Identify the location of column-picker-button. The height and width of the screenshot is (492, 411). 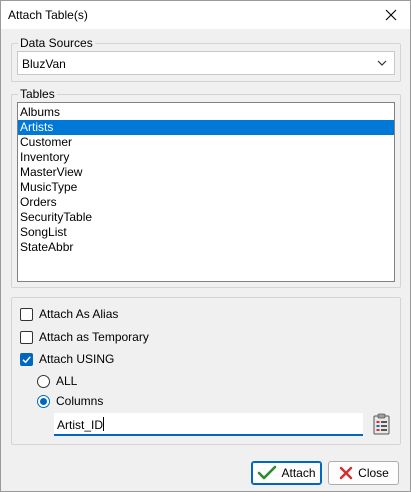
(382, 424).